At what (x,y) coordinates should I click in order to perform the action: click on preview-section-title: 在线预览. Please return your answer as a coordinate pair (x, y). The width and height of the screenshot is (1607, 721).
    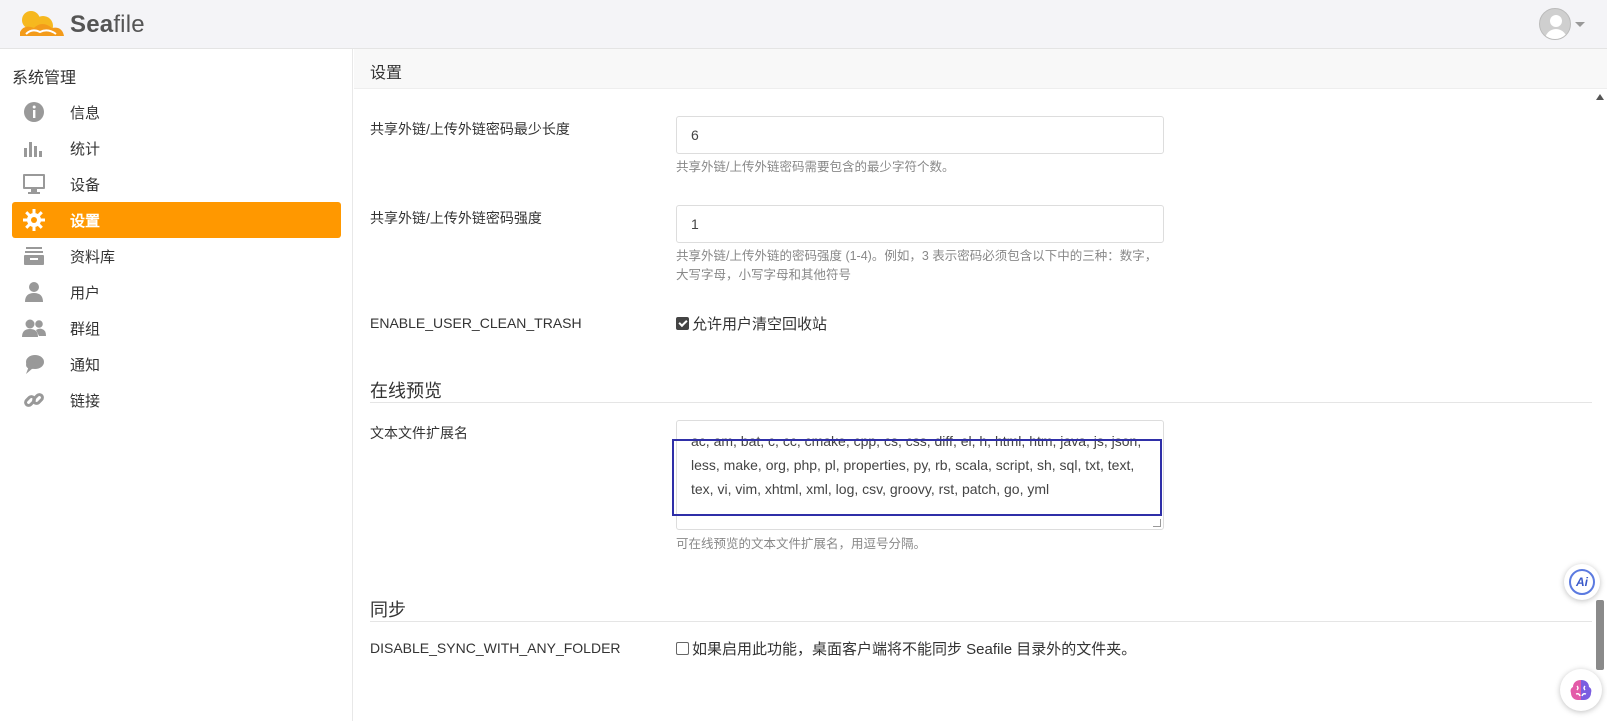
    Looking at the image, I should click on (406, 391).